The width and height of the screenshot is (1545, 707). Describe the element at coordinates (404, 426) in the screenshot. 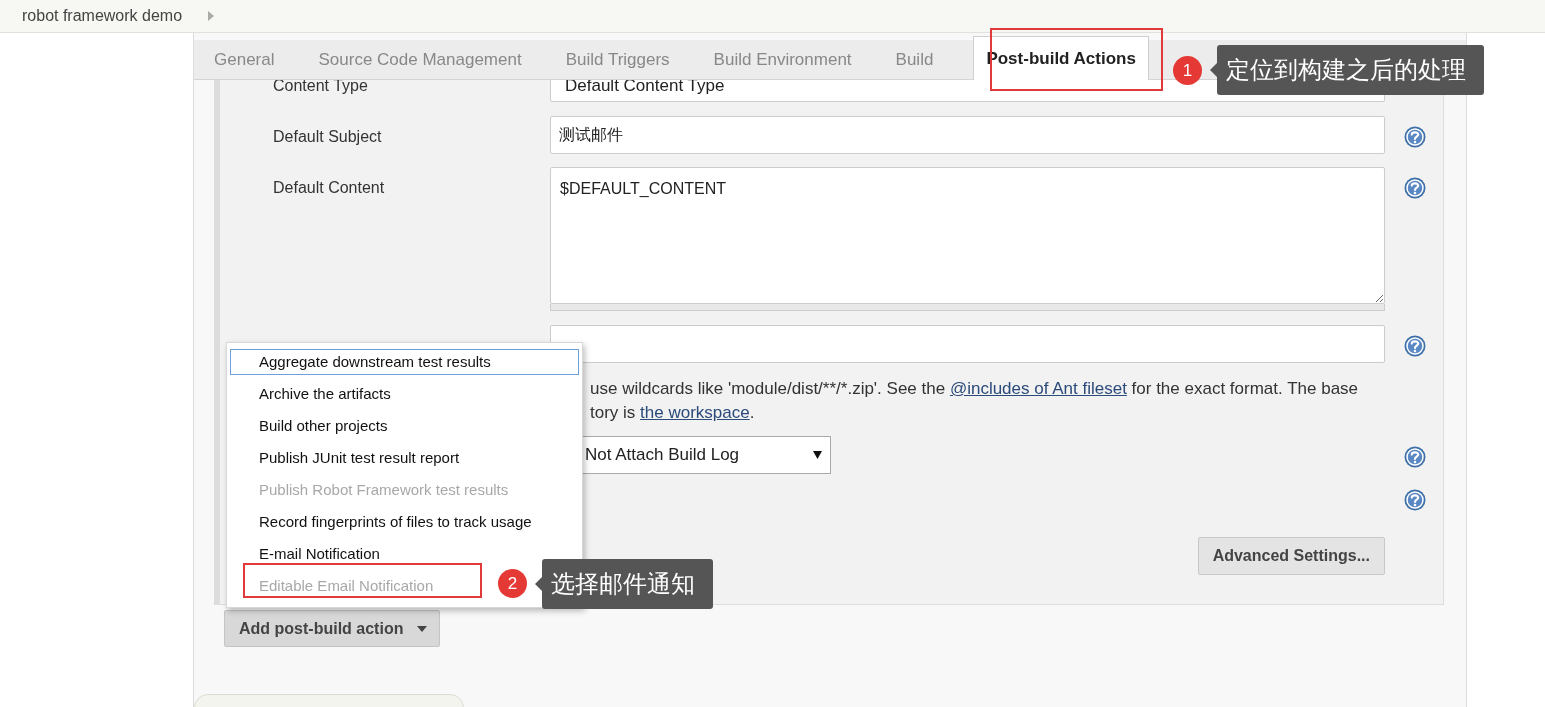

I see `menu-item: Build other projects` at that location.